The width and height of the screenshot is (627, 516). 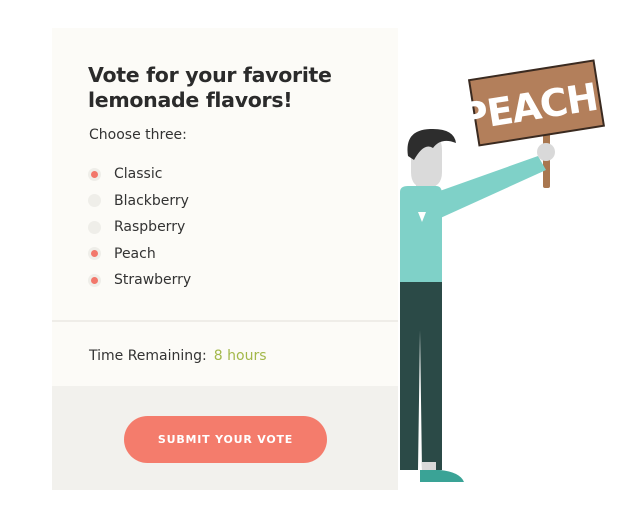 What do you see at coordinates (546, 152) in the screenshot?
I see `hand` at bounding box center [546, 152].